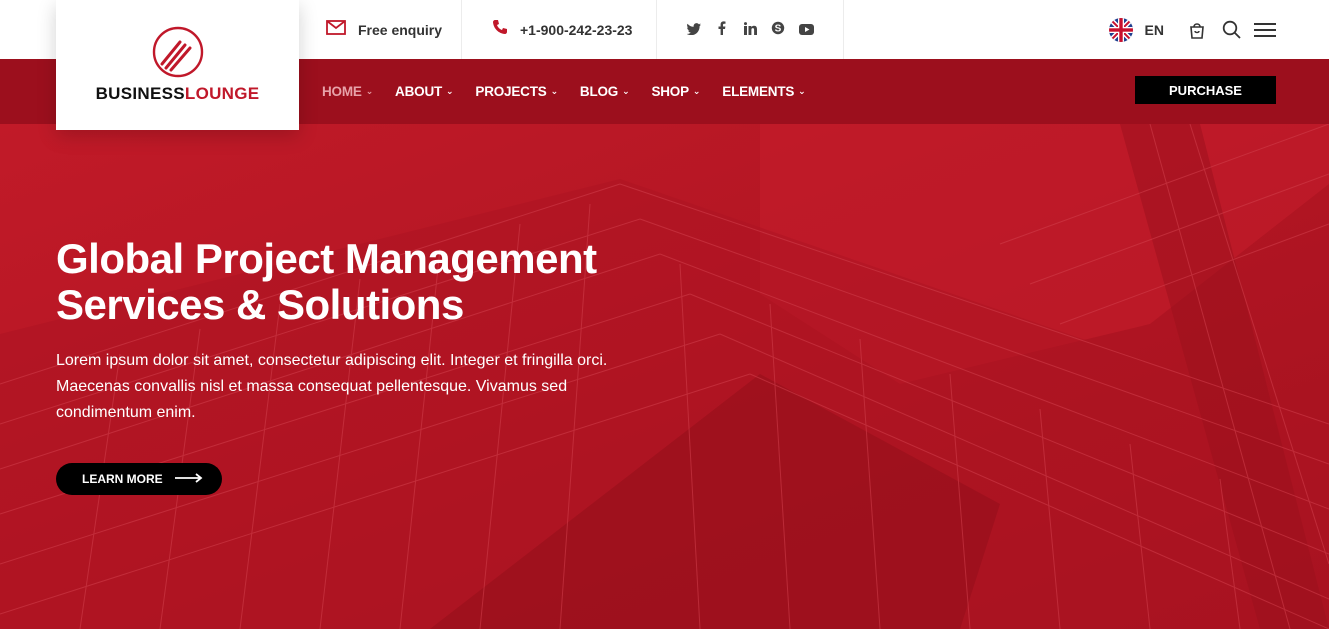  I want to click on arrow-right-icon, so click(188, 479).